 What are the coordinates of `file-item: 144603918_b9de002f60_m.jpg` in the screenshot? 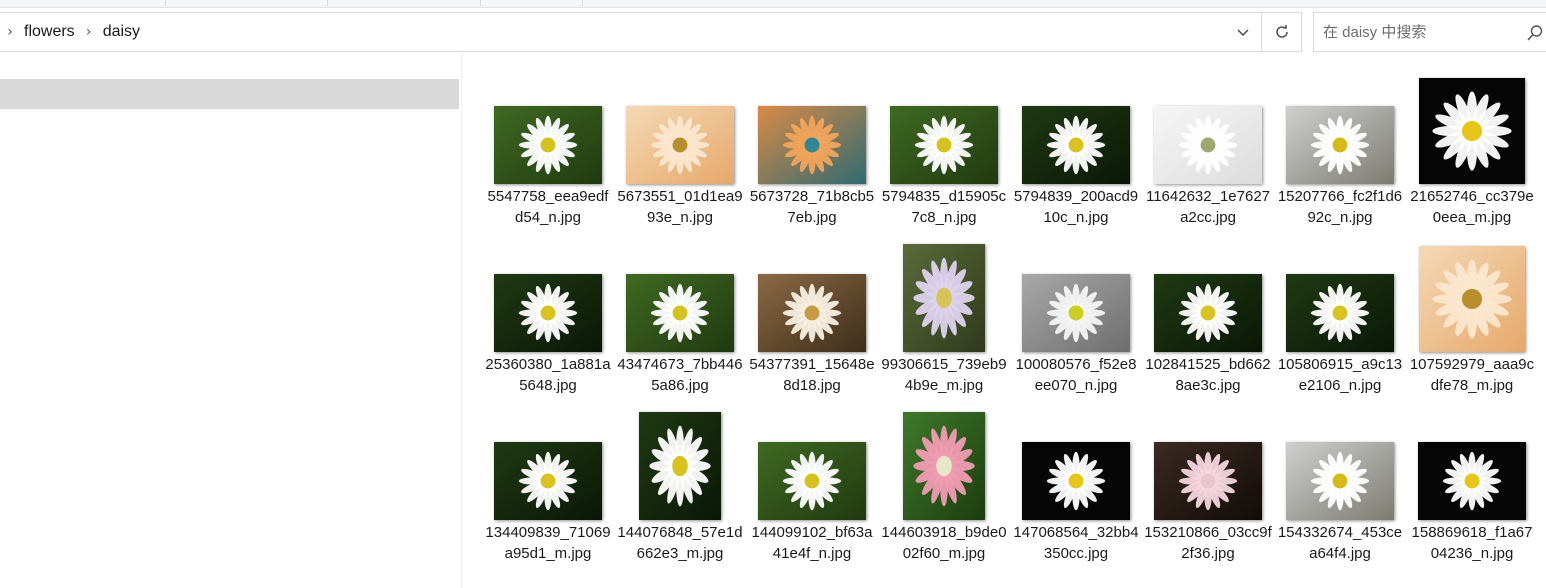 It's located at (944, 492).